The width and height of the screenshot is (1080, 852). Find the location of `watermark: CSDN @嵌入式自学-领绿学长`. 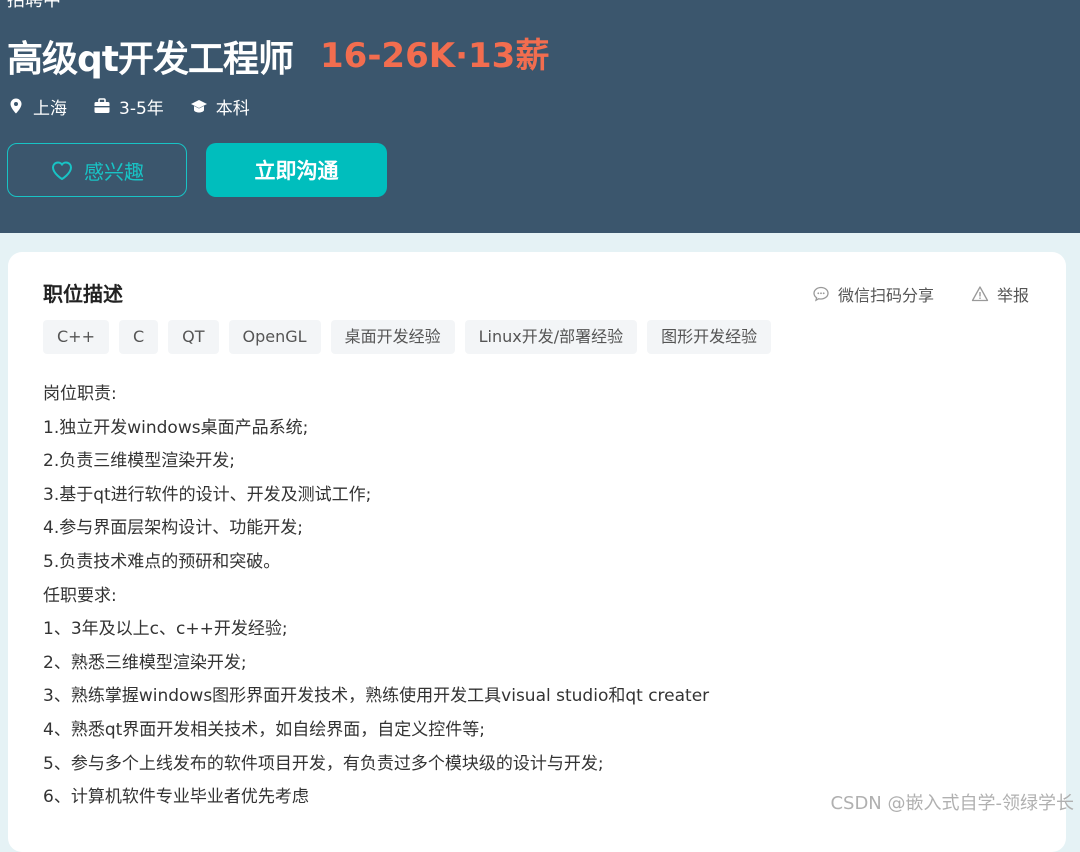

watermark: CSDN @嵌入式自学-领绿学长 is located at coordinates (952, 803).